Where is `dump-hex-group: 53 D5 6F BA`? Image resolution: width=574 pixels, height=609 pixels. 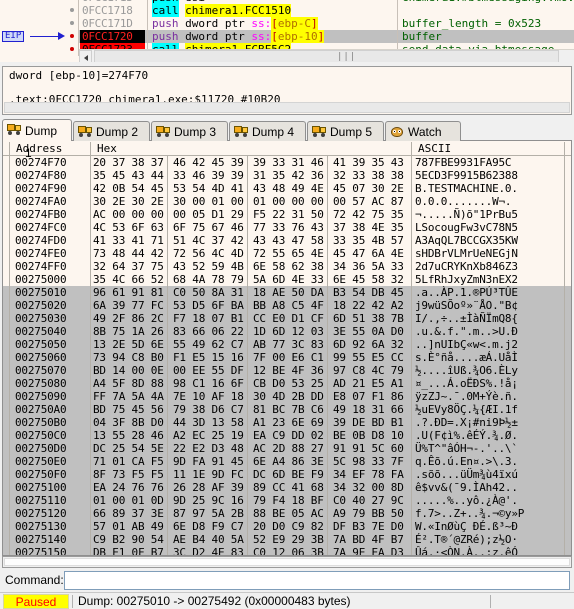
dump-hex-group: 53 D5 6F BA is located at coordinates (208, 305).